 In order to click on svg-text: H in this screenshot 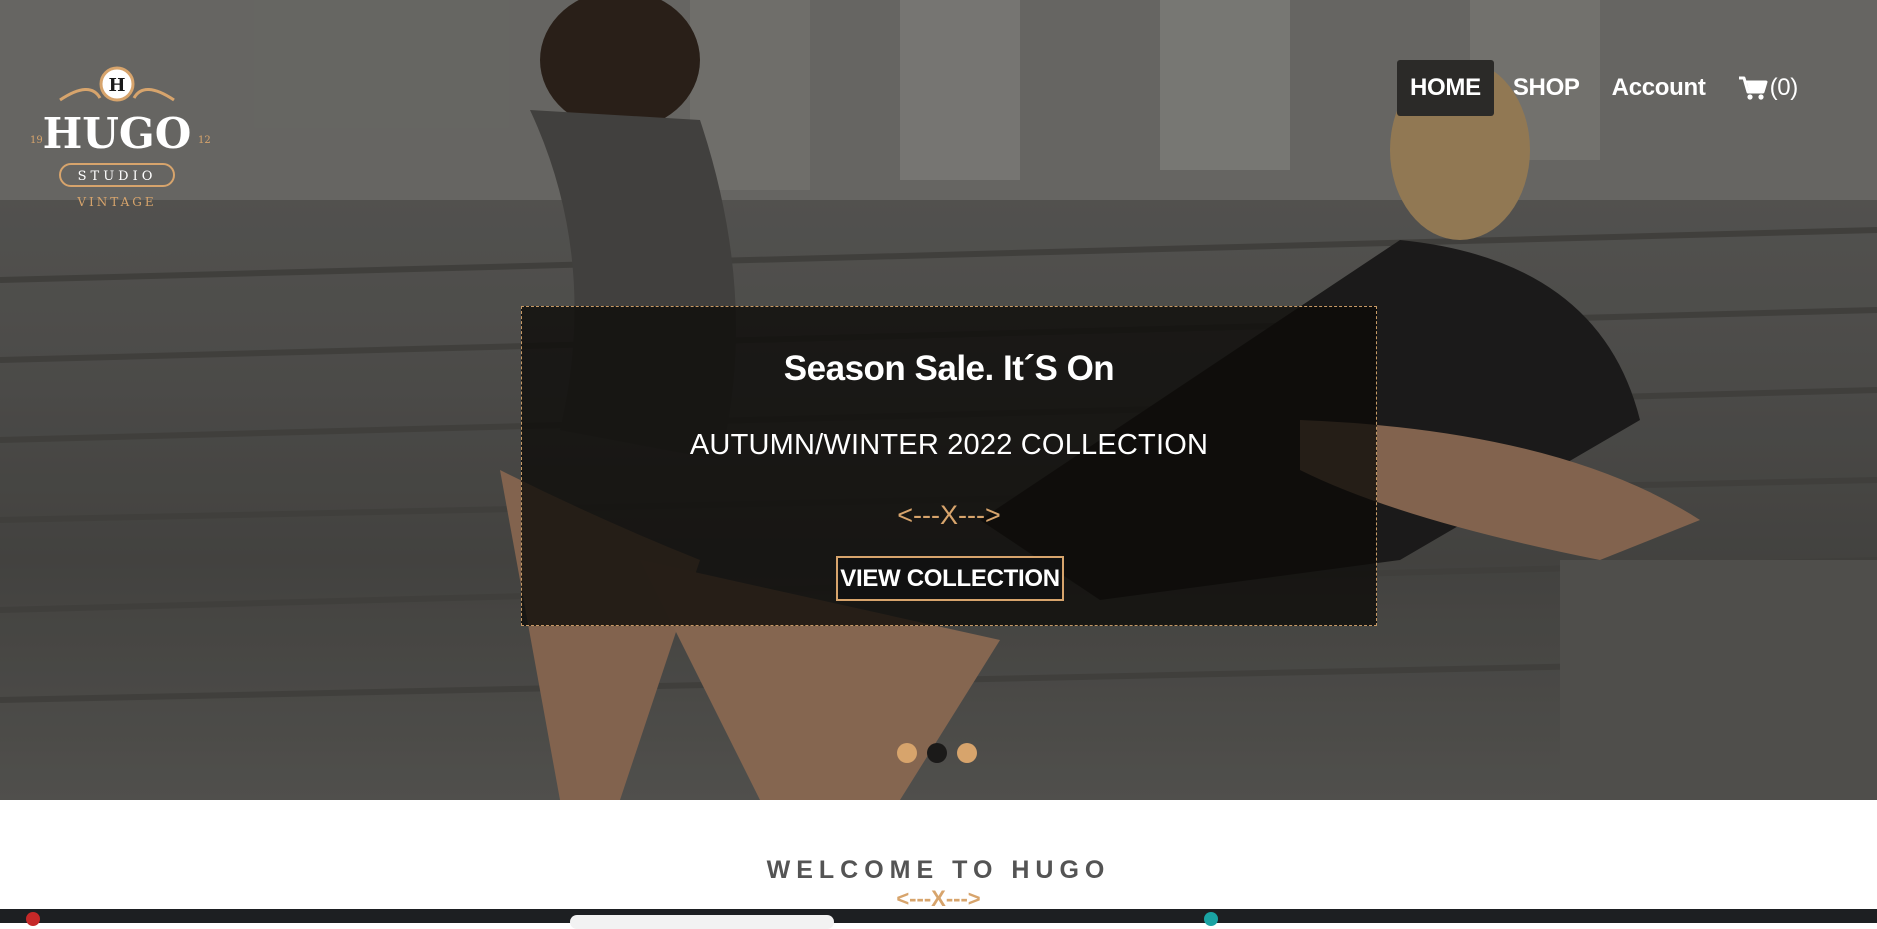, I will do `click(116, 85)`.